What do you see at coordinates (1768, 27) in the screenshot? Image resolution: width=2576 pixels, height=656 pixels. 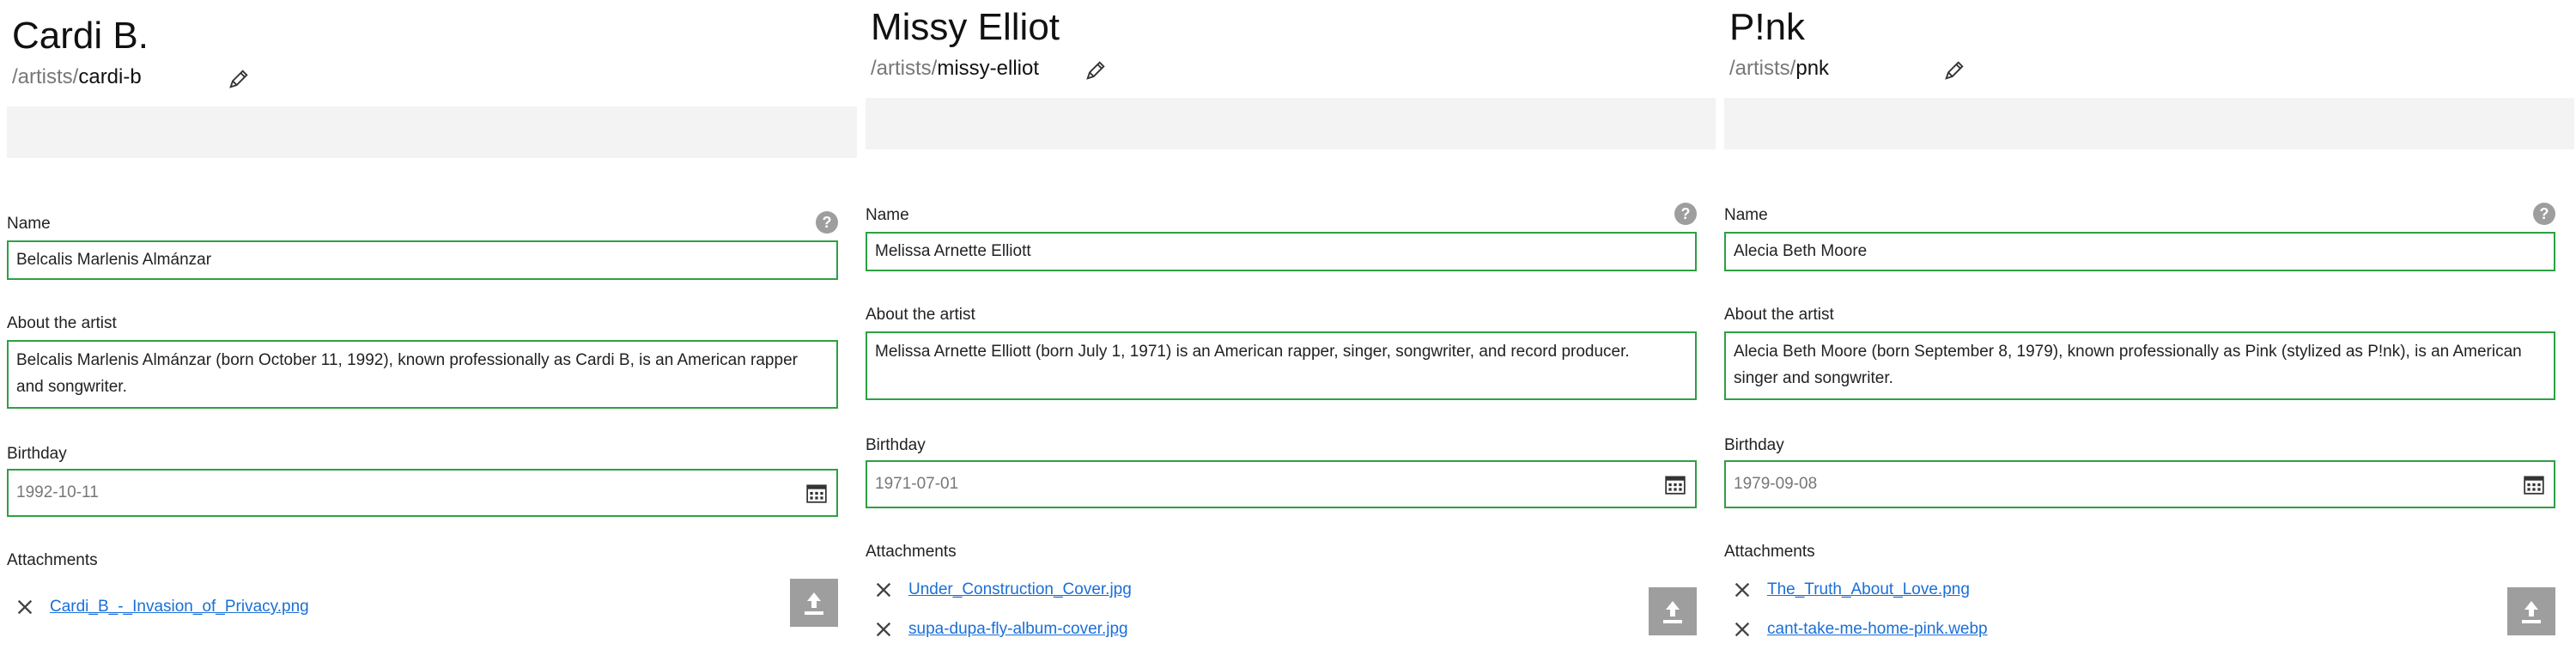 I see `page-title: P!nk` at bounding box center [1768, 27].